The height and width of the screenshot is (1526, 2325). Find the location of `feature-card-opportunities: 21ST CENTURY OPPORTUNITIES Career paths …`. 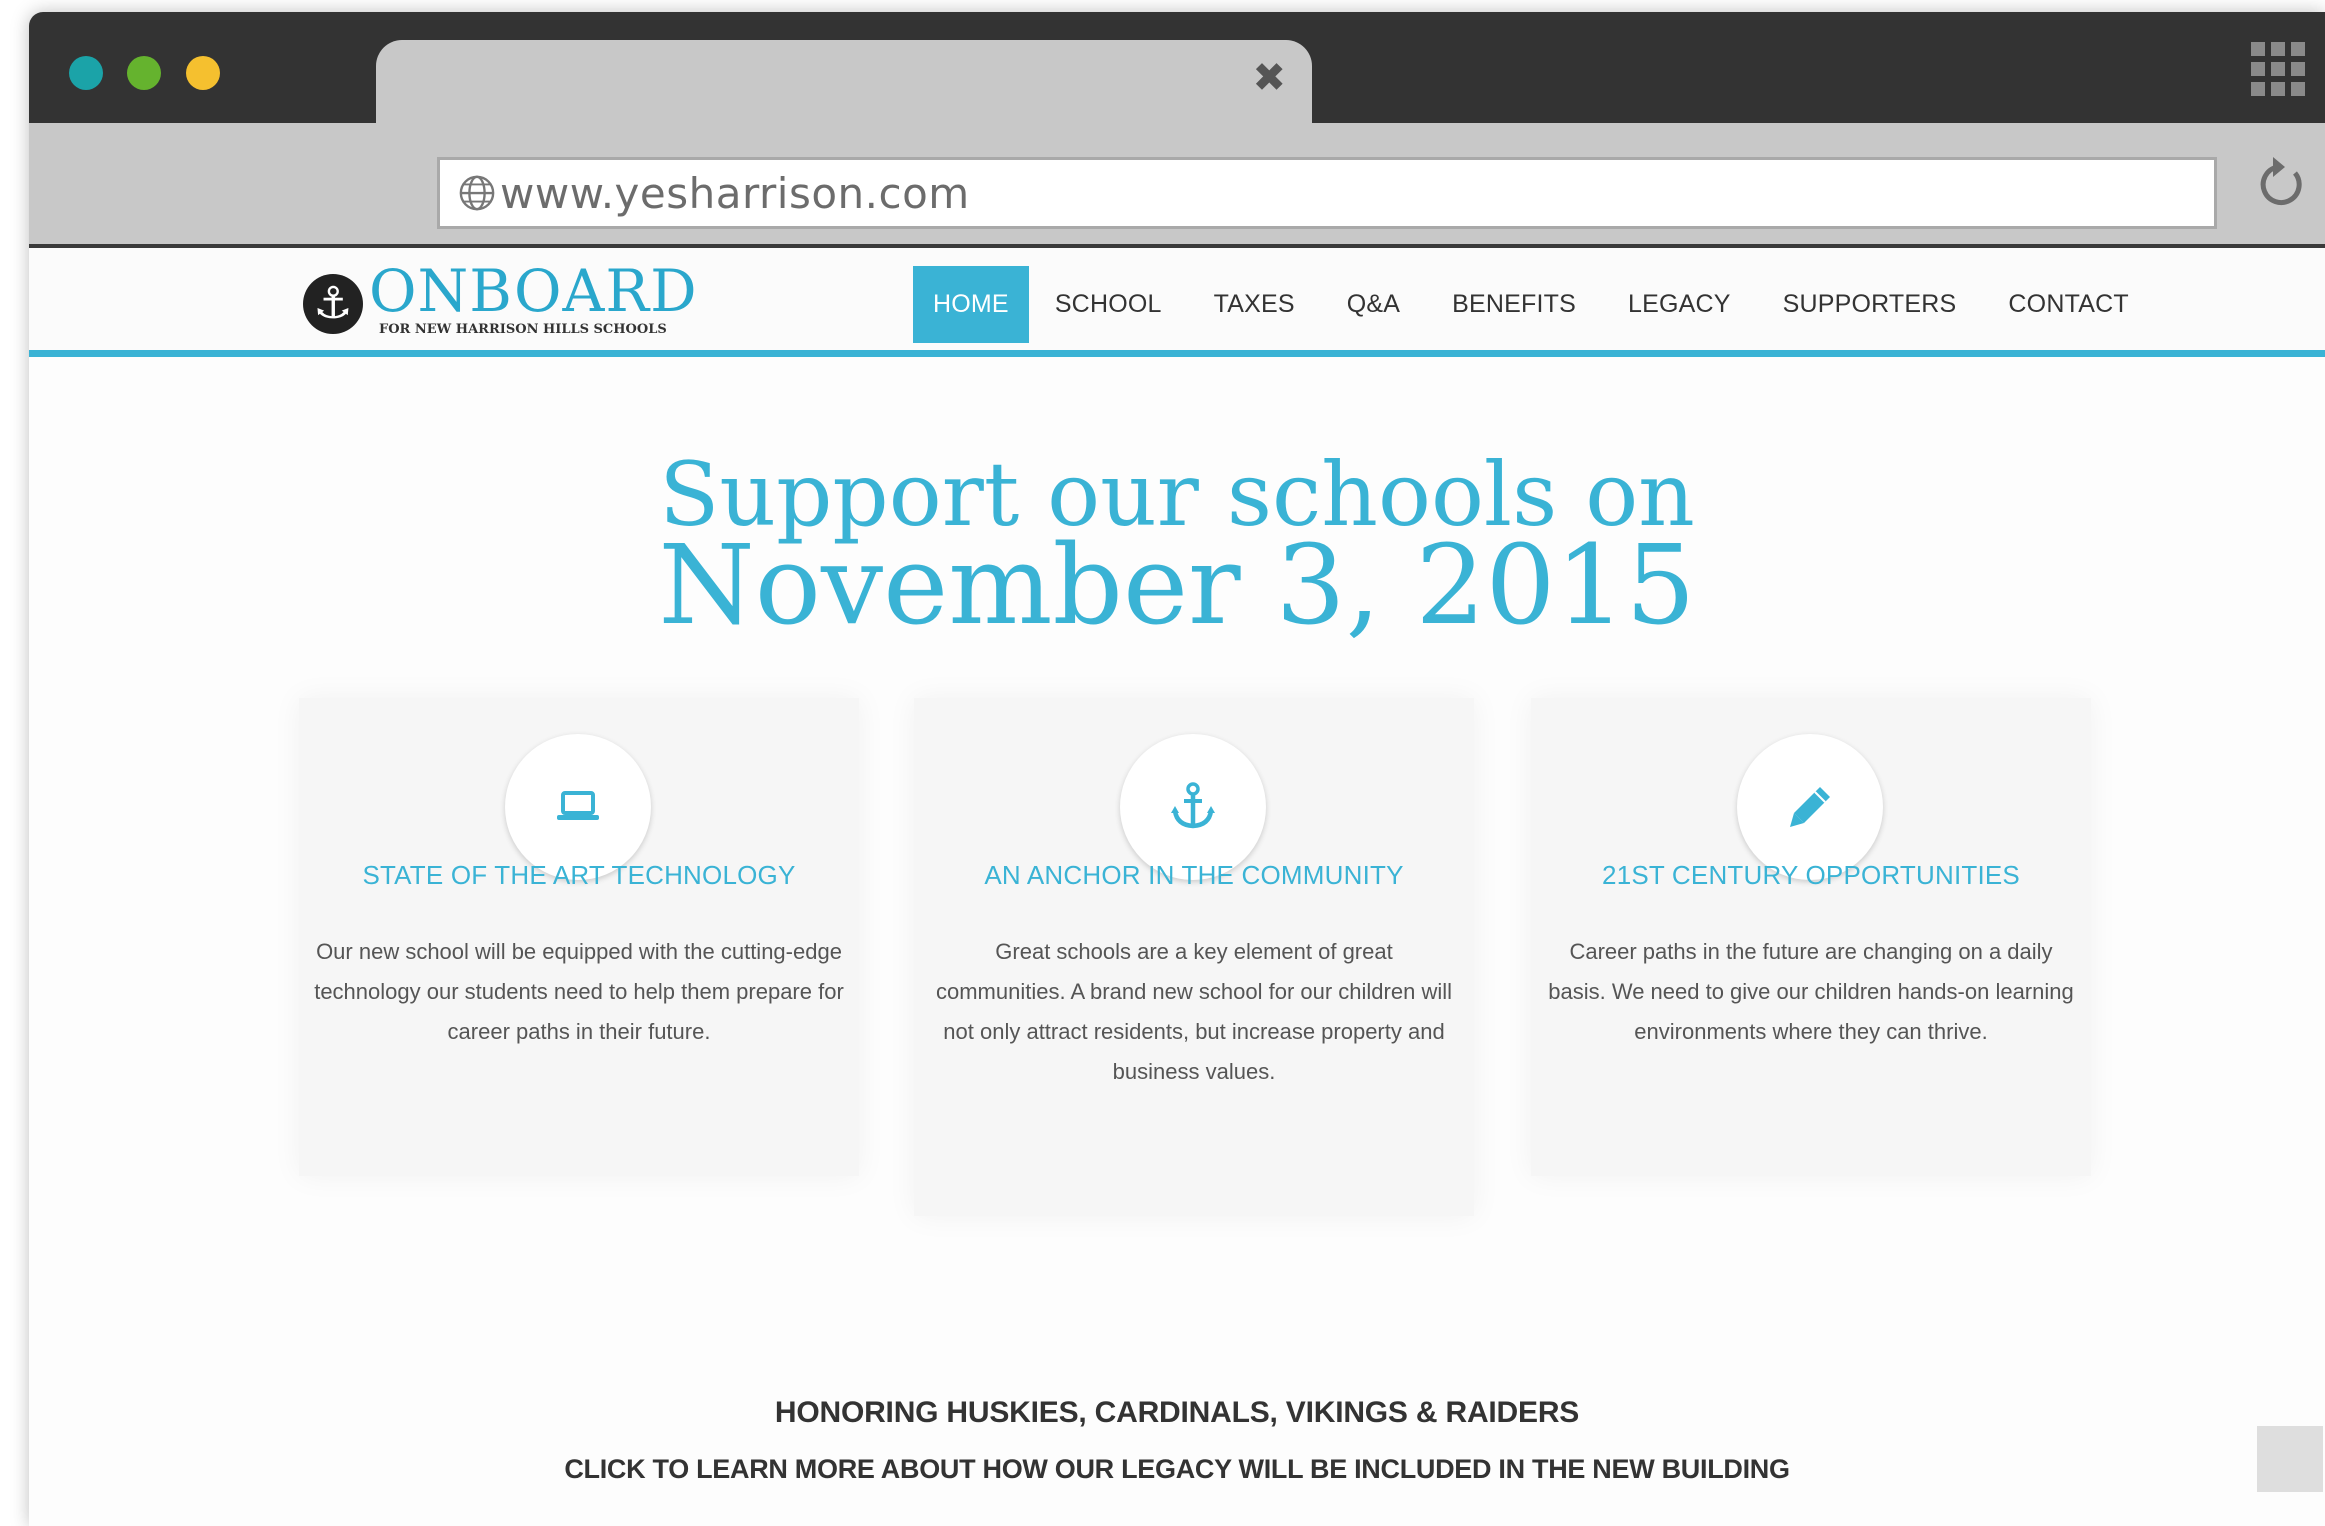

feature-card-opportunities: 21ST CENTURY OPPORTUNITIES Career paths … is located at coordinates (1811, 937).